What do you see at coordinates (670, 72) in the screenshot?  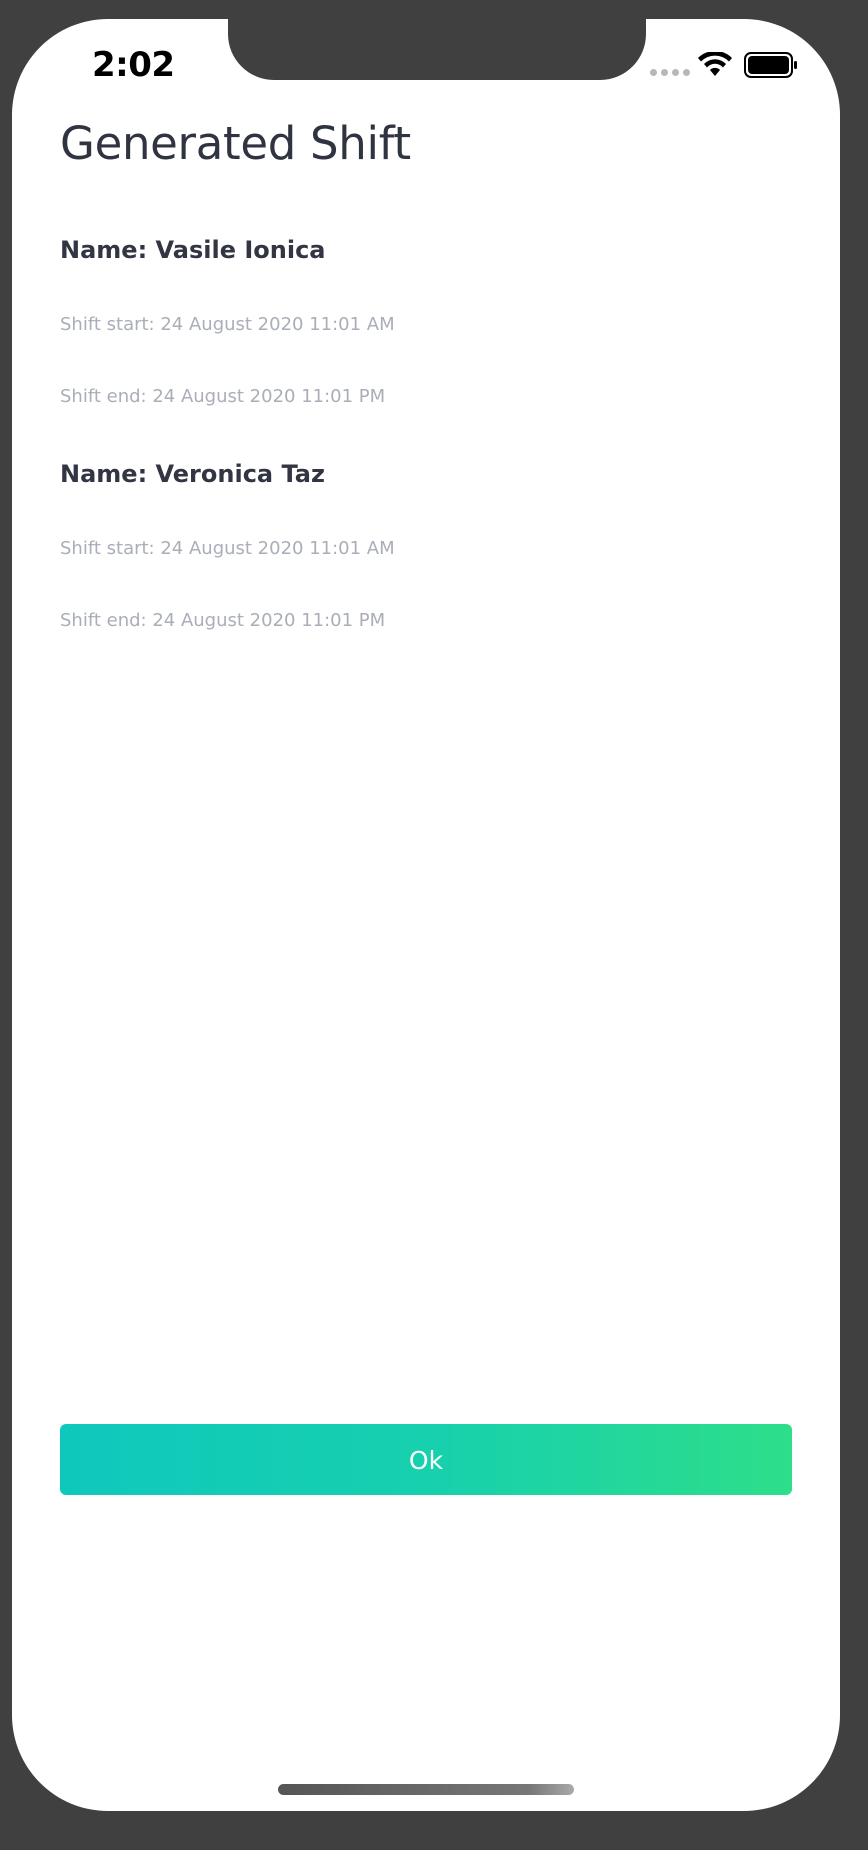 I see `signal-dots-icon` at bounding box center [670, 72].